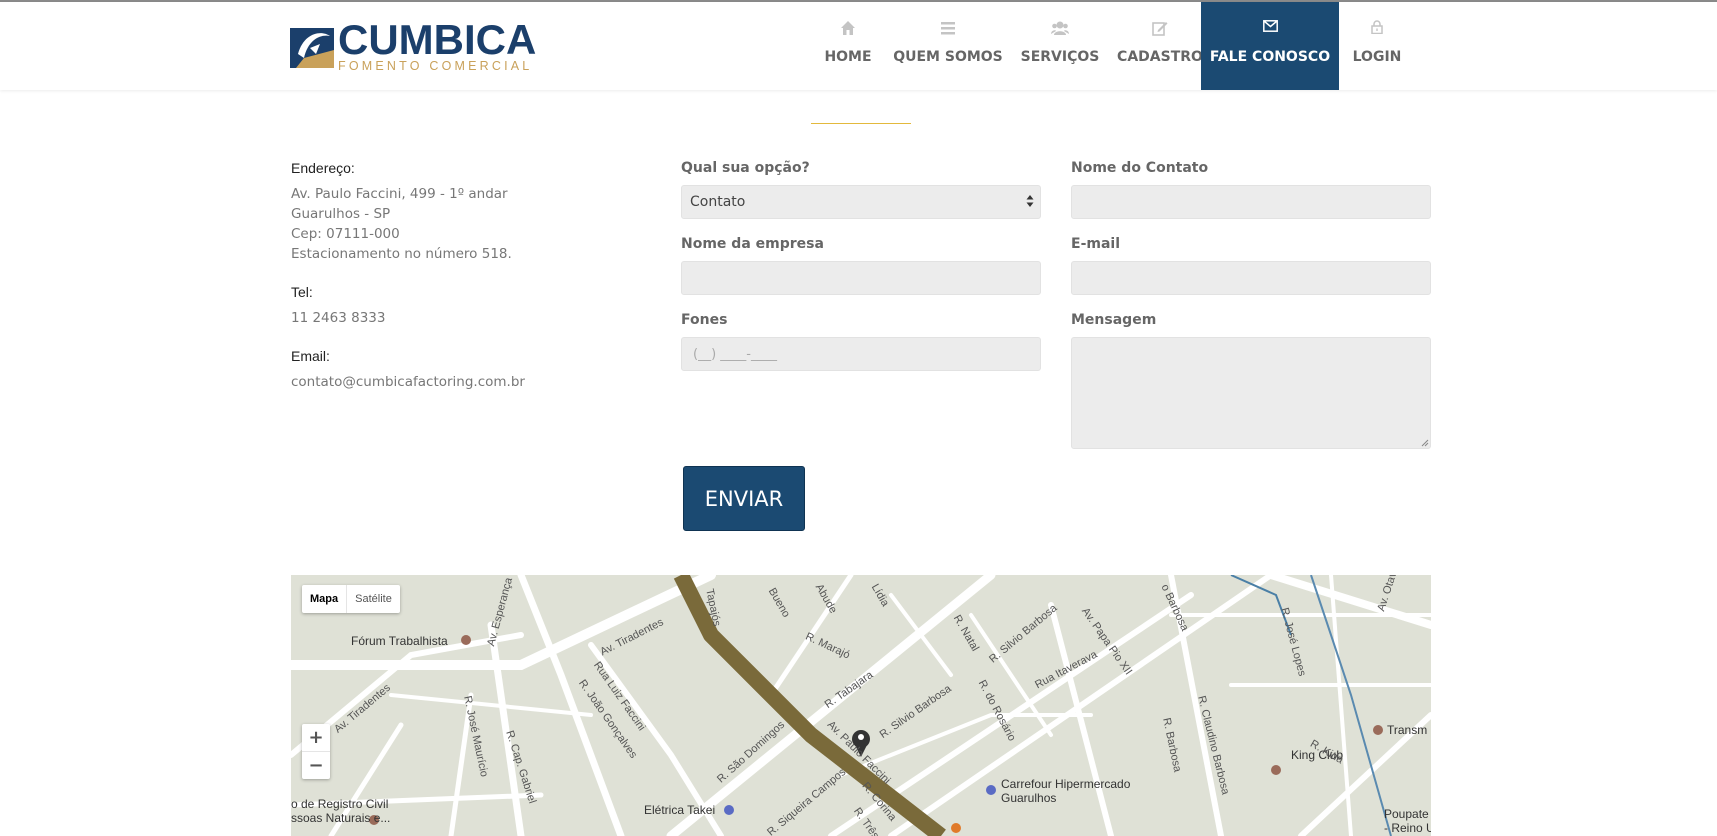 The height and width of the screenshot is (836, 1717). Describe the element at coordinates (1377, 46) in the screenshot. I see `nav-login: LOGIN` at that location.